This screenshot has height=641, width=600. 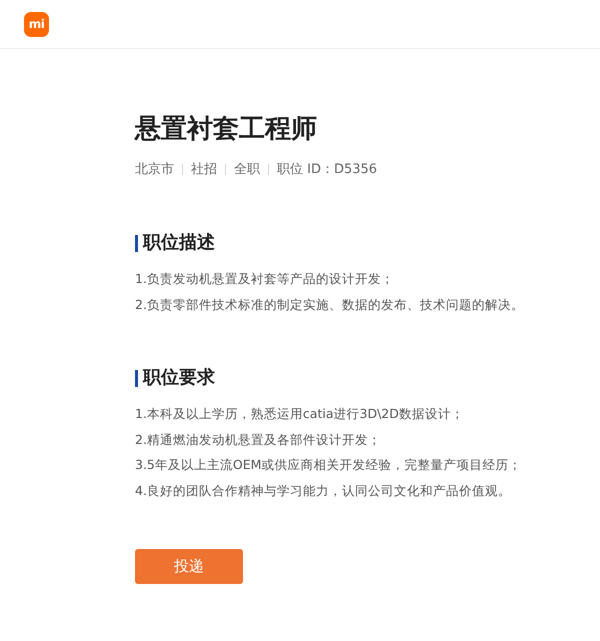 I want to click on list-item: 3.5年及以上主流OEM或供应商相关开发经验，完整量产项目经历；, so click(x=328, y=465).